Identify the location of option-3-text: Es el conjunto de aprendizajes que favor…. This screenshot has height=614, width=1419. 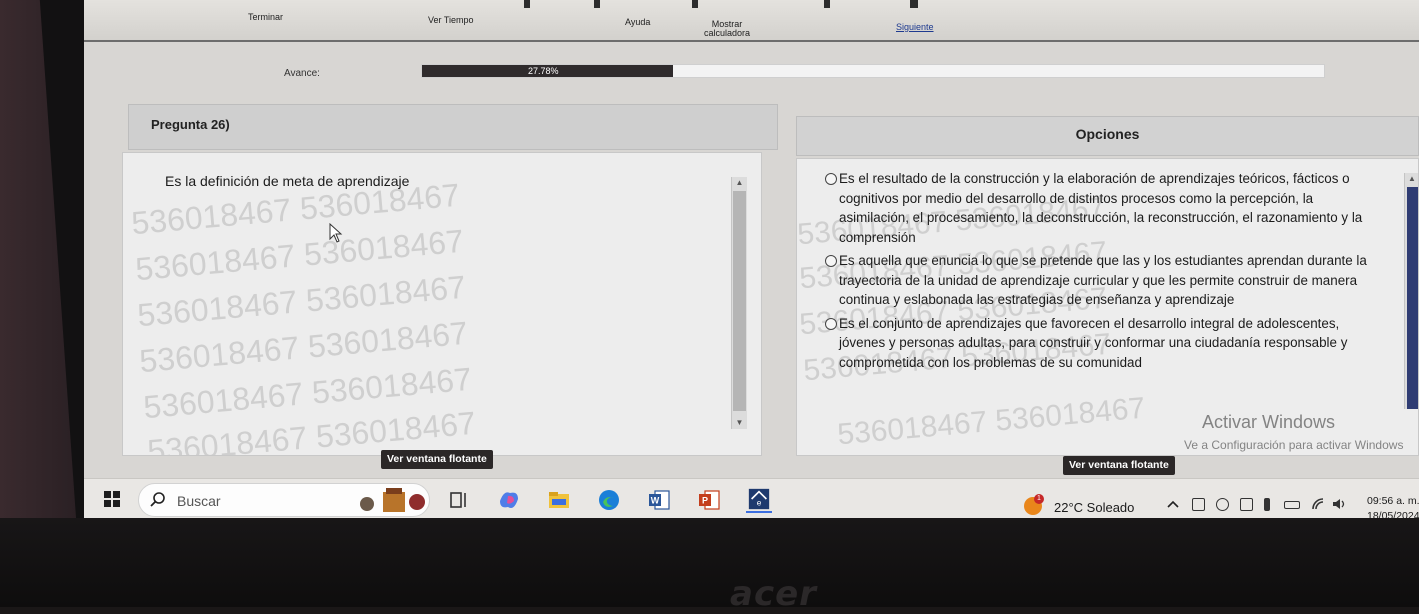
(1093, 342).